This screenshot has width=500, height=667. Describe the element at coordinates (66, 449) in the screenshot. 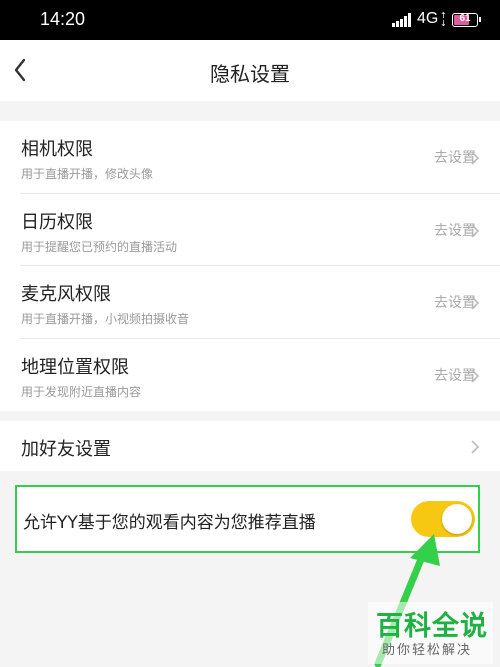

I see `friend-settings-title: 加好友设置` at that location.